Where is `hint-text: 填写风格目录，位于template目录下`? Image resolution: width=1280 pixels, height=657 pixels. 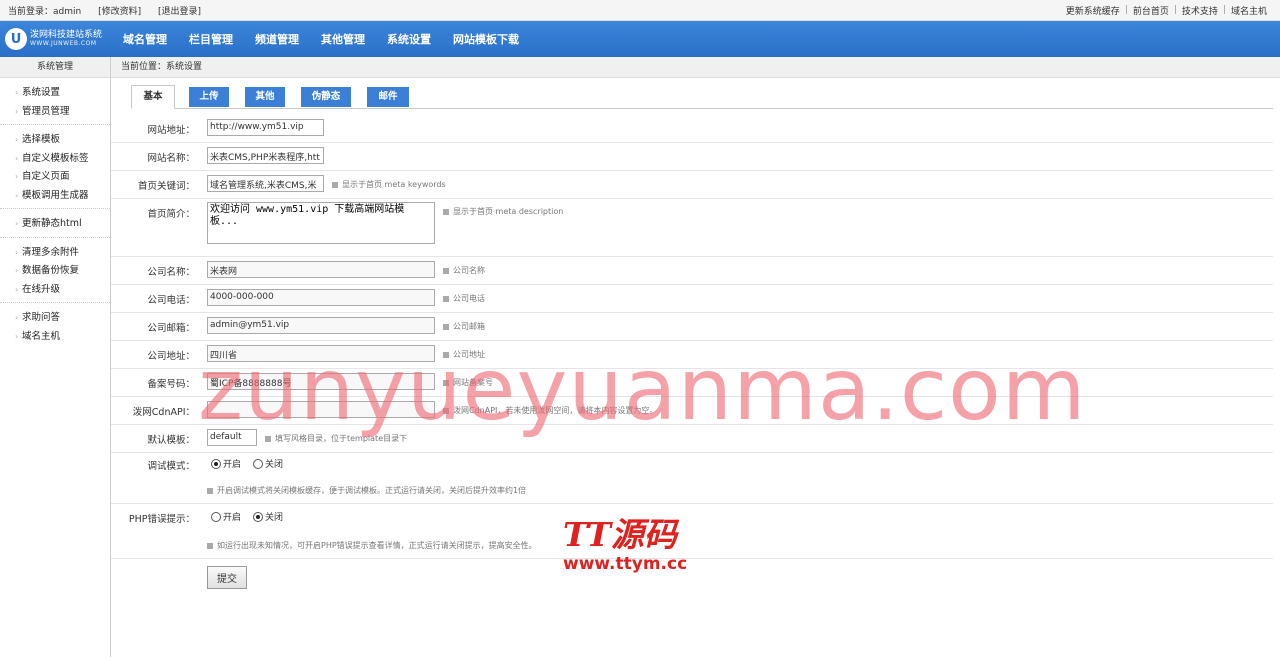 hint-text: 填写风格目录，位于template目录下 is located at coordinates (341, 438).